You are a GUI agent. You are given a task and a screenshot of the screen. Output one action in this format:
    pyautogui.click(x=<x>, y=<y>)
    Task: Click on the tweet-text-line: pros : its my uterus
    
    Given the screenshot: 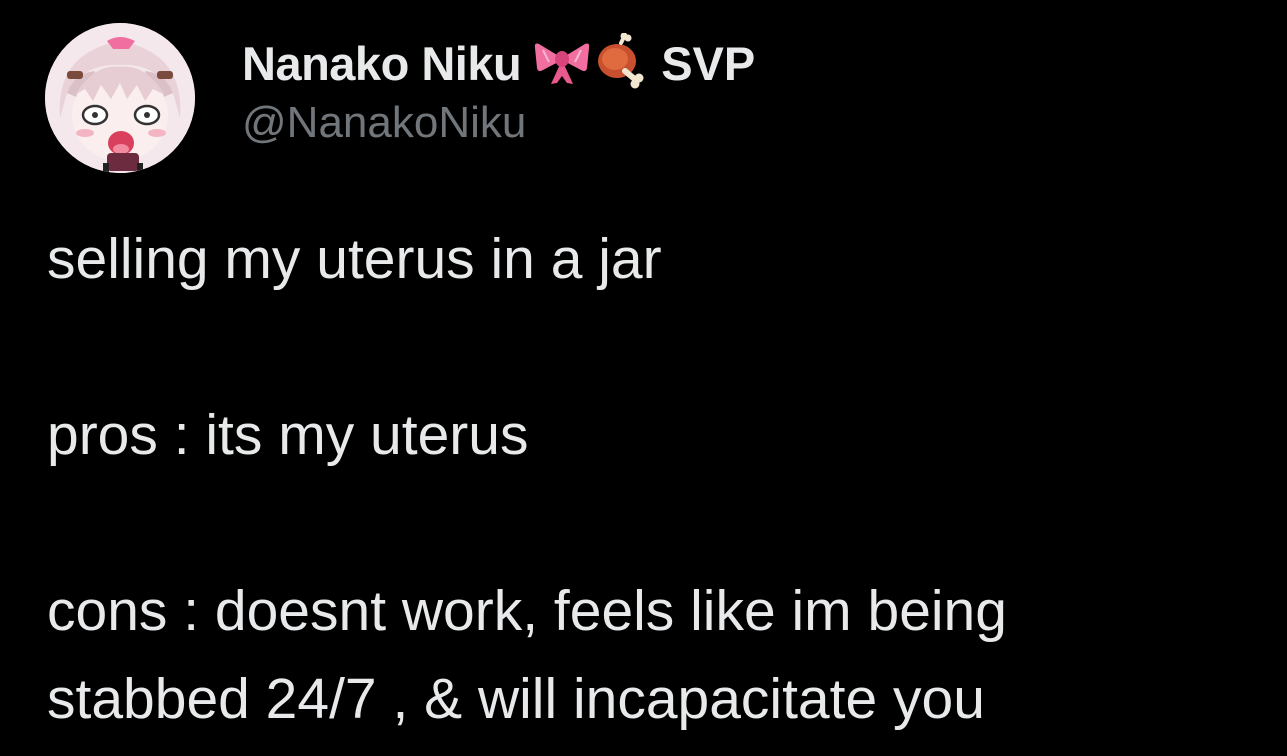 What is the action you would take?
    pyautogui.click(x=288, y=435)
    